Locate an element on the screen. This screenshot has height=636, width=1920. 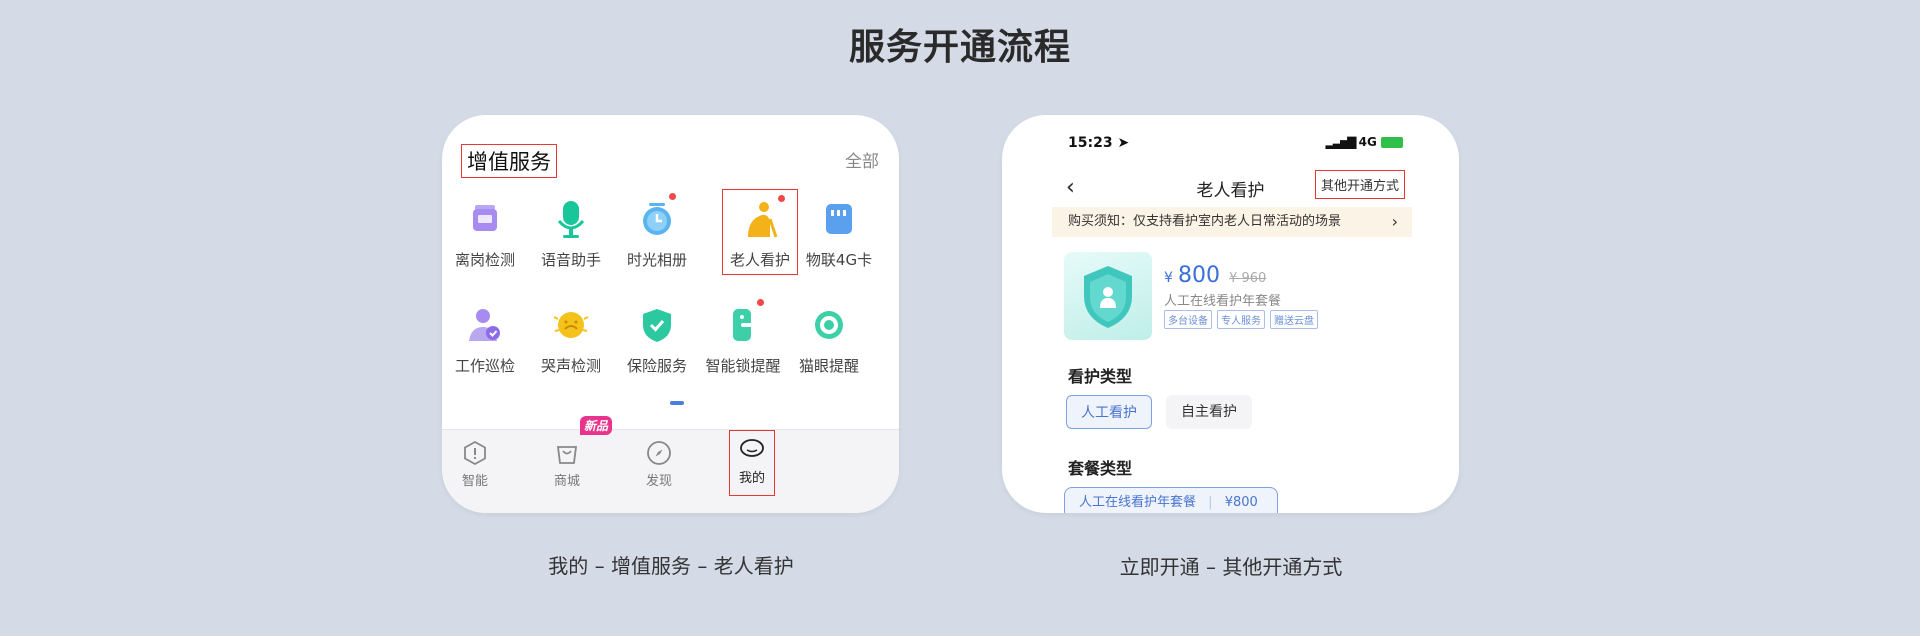
service-item-insurance: 保险服务 is located at coordinates (657, 339).